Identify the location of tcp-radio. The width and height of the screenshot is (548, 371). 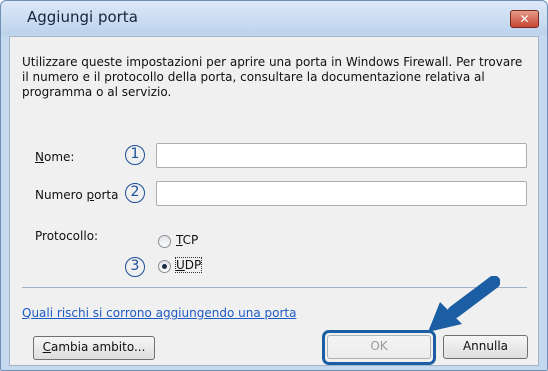
(164, 241).